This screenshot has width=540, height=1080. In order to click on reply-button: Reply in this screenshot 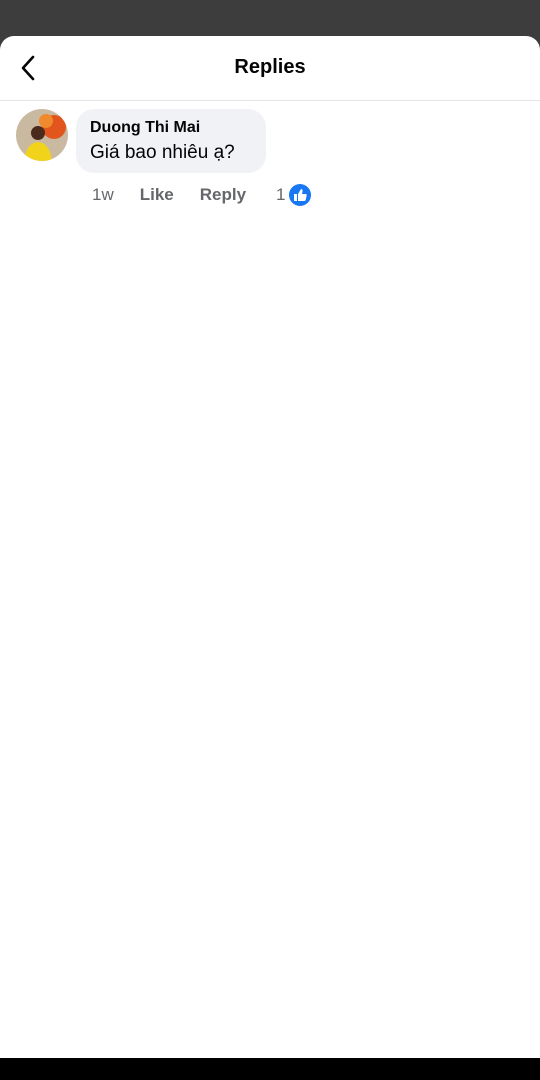, I will do `click(223, 195)`.